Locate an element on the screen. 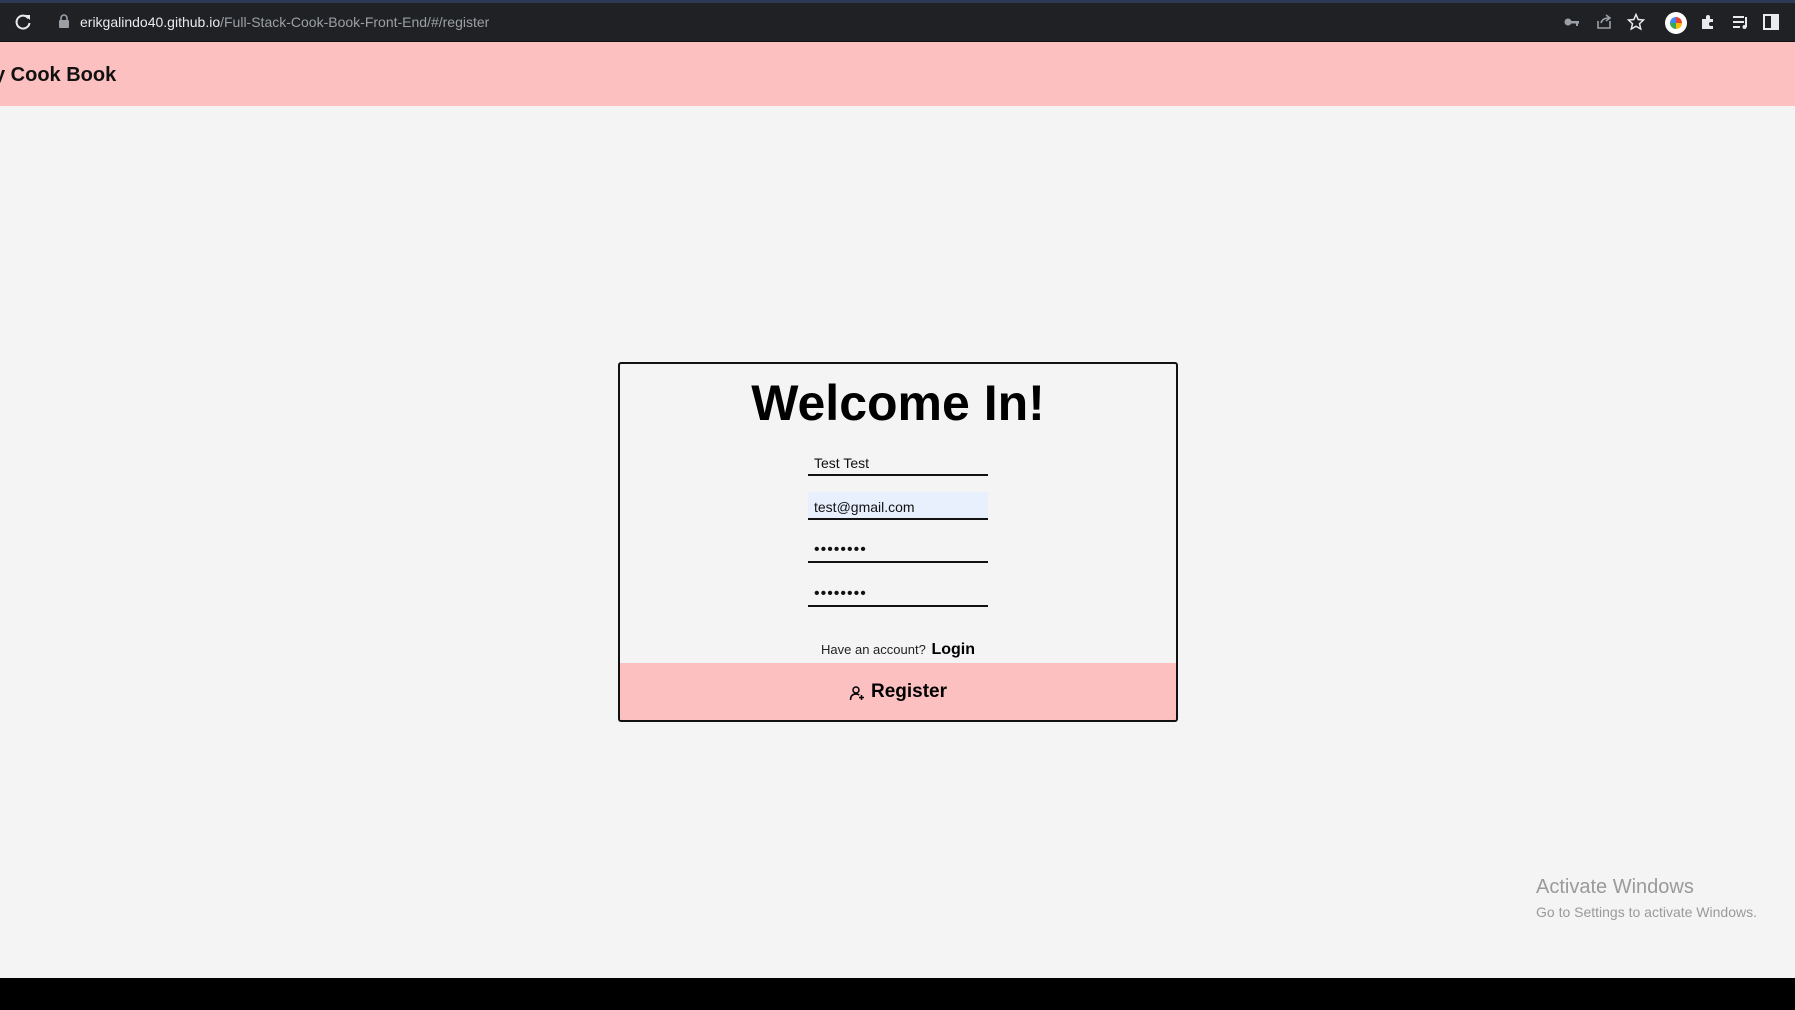 This screenshot has height=1010, width=1795. login-link: Login is located at coordinates (953, 649).